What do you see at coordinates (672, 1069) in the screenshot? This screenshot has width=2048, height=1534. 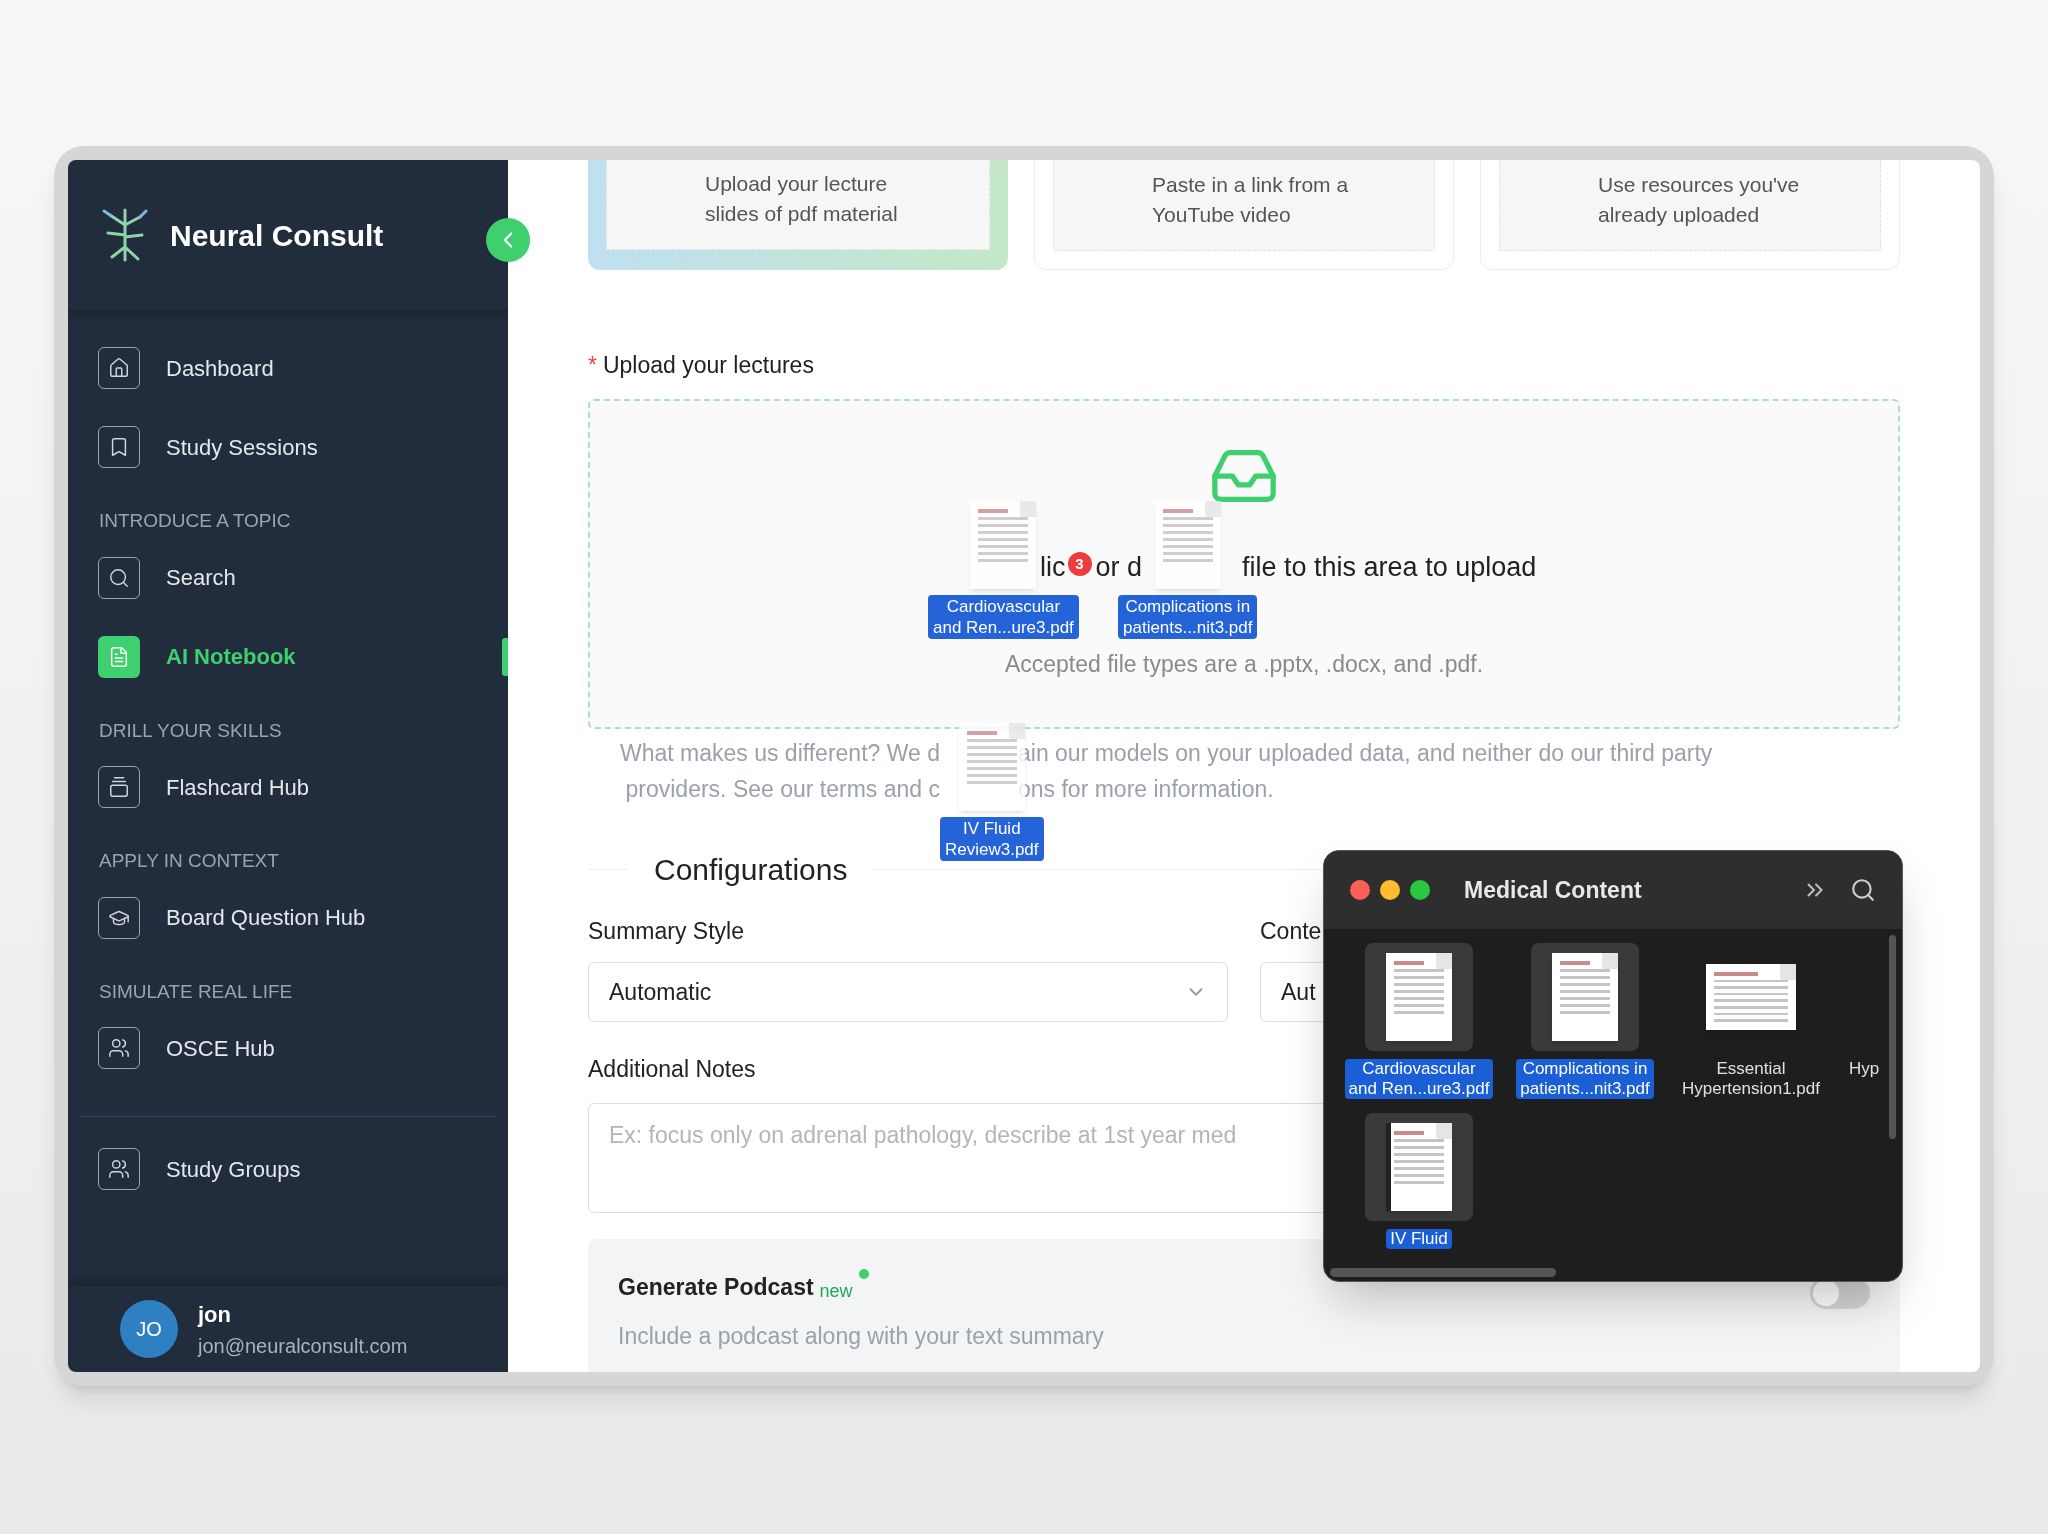 I see `field-label: Additional Notes` at bounding box center [672, 1069].